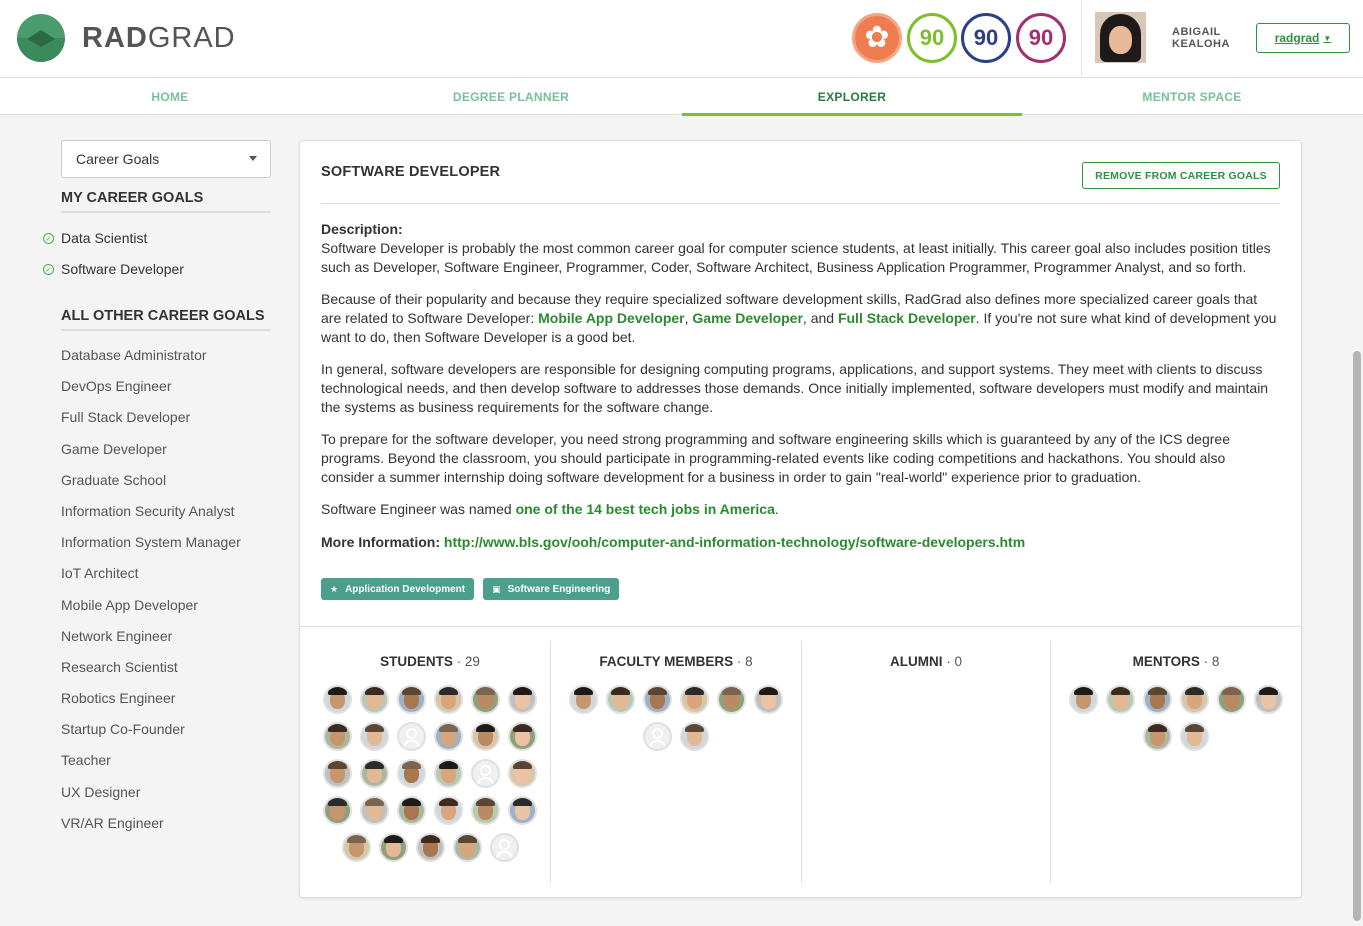 Image resolution: width=1363 pixels, height=926 pixels. What do you see at coordinates (151, 641) in the screenshot?
I see `list-item: Network Engineer` at bounding box center [151, 641].